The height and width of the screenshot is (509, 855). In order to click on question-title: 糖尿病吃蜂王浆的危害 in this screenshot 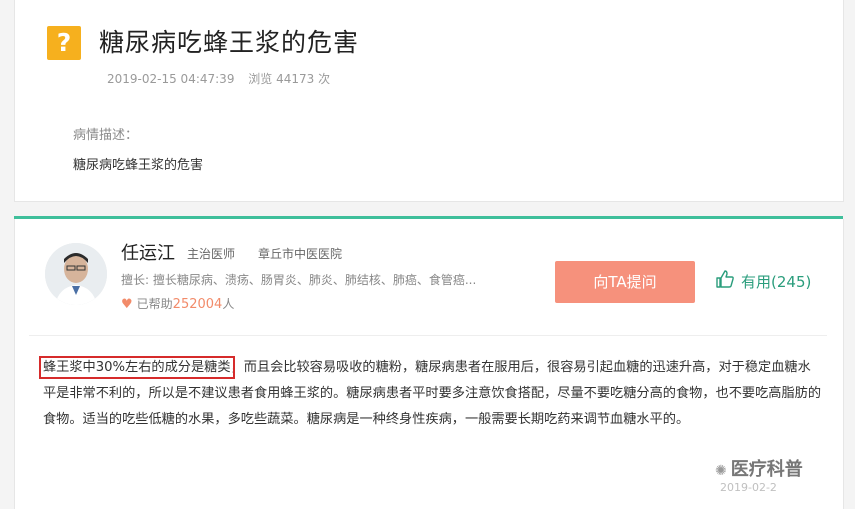, I will do `click(229, 42)`.